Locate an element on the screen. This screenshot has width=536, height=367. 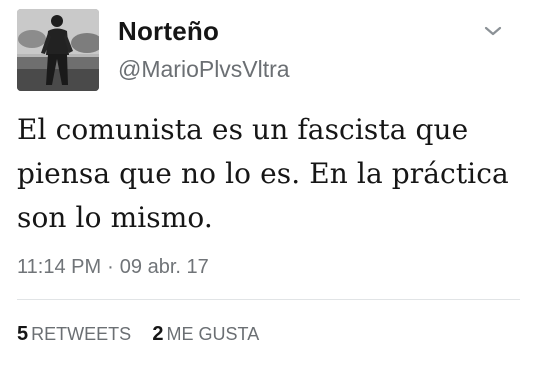
tweet-time: 11:14 PM is located at coordinates (59, 267).